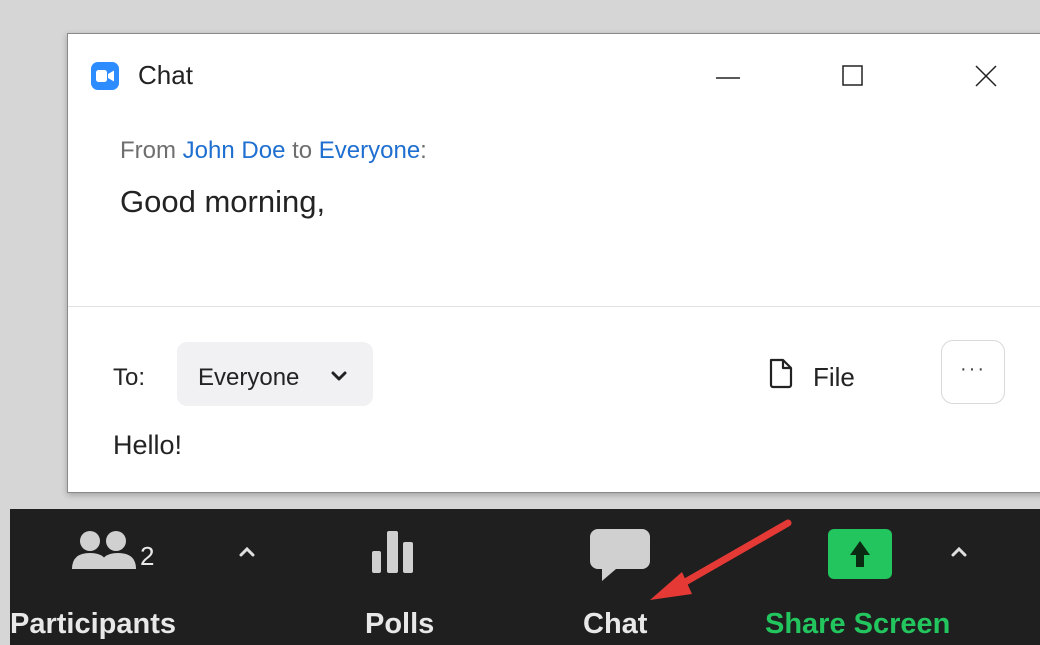 The height and width of the screenshot is (645, 1040). What do you see at coordinates (93, 624) in the screenshot?
I see `participants-label: Participants` at bounding box center [93, 624].